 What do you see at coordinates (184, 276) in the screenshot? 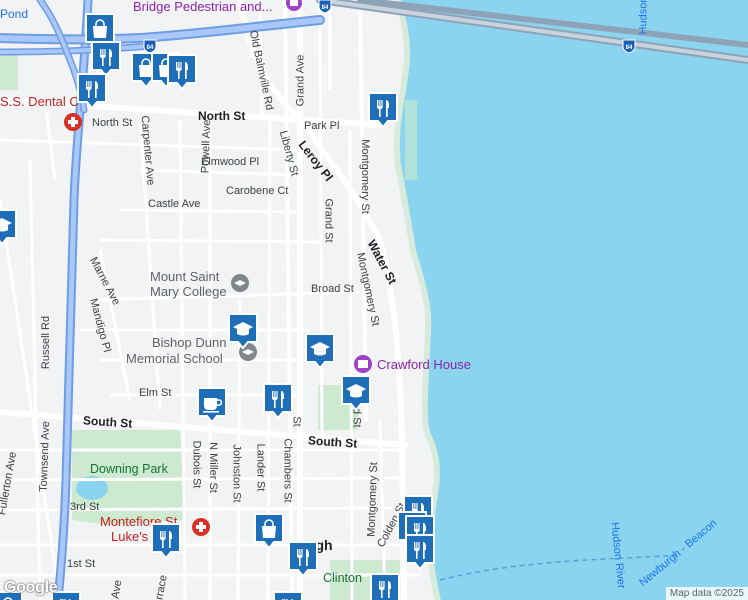
I see `poi-label-mount-saint-mary-1: Mount Saint` at bounding box center [184, 276].